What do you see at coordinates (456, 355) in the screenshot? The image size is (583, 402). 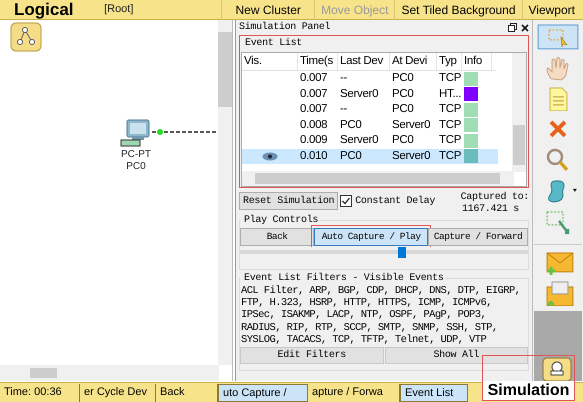 I see `filter-button: Show All` at bounding box center [456, 355].